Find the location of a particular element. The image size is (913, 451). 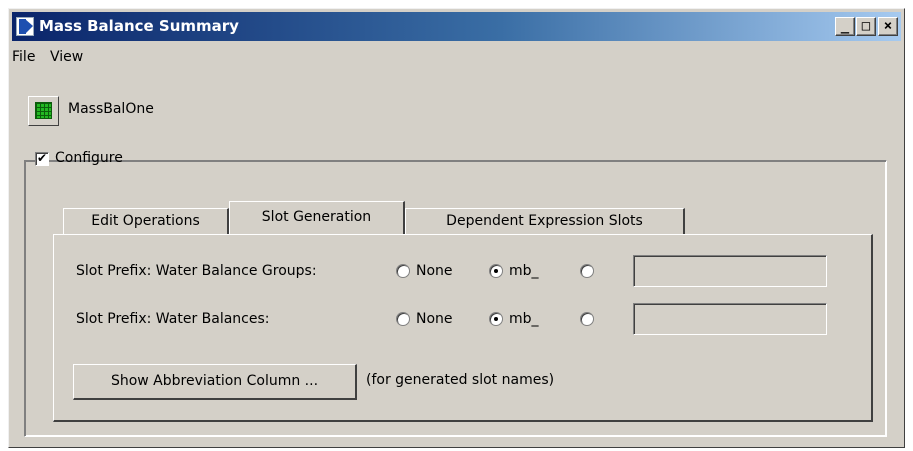

tab-slot-generation: Slot Generation is located at coordinates (317, 217).